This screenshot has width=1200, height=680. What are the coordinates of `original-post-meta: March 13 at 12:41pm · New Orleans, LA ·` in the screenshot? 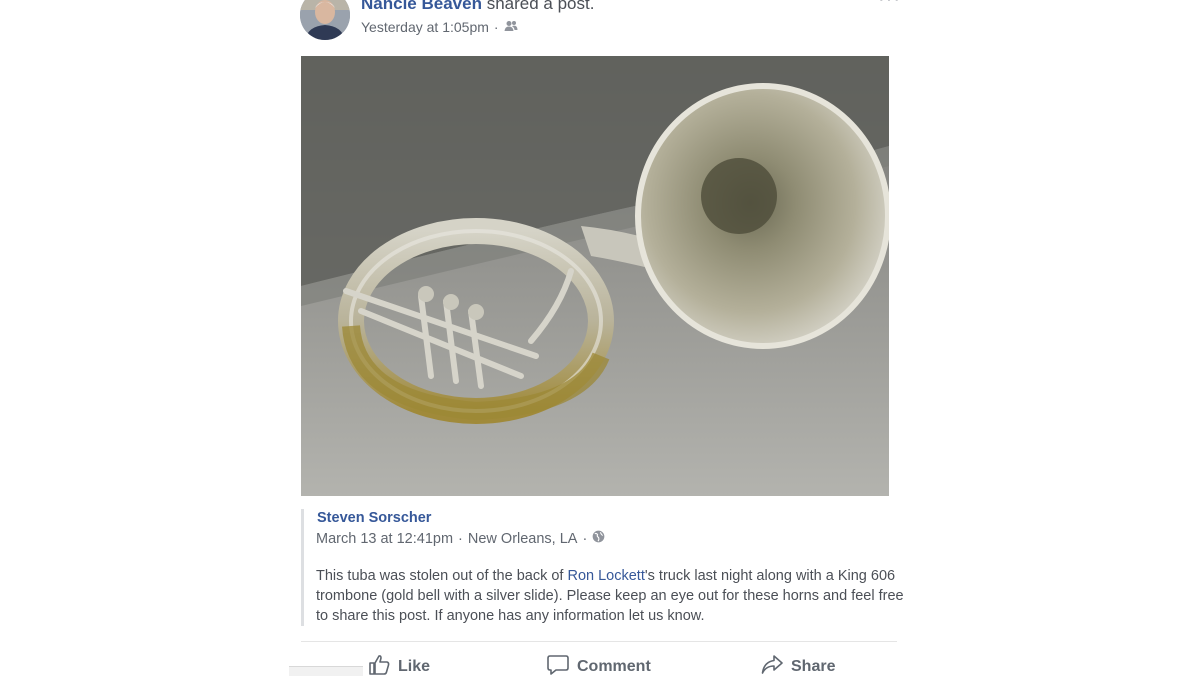 It's located at (460, 538).